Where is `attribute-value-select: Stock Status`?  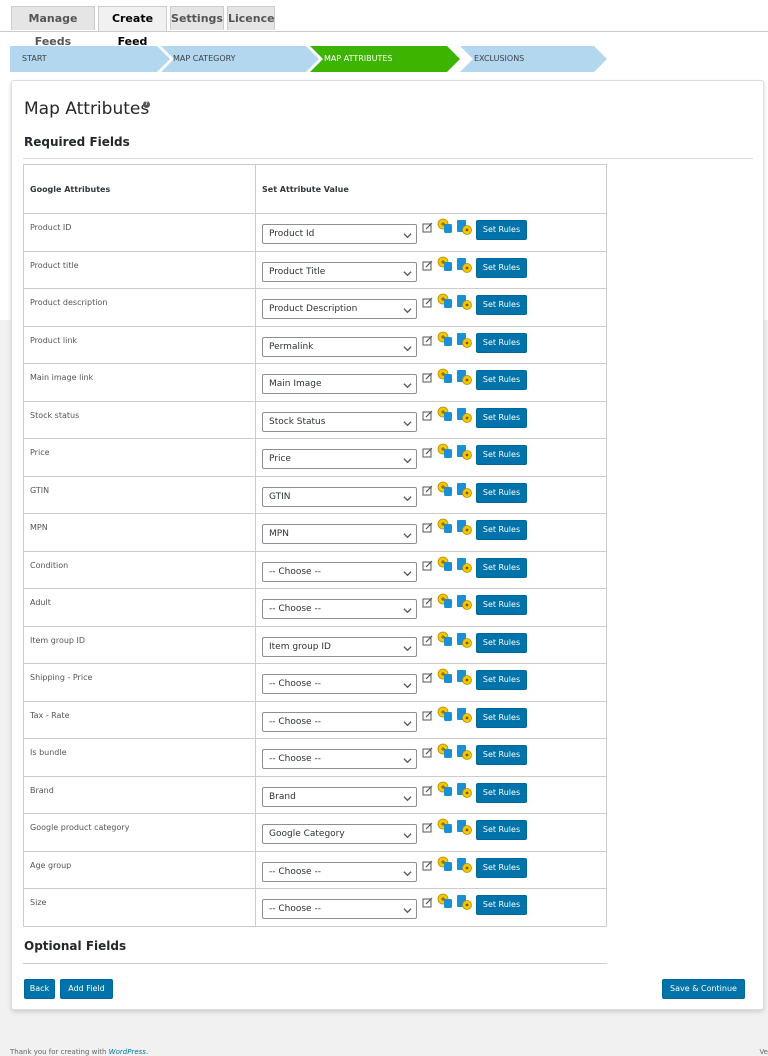
attribute-value-select: Stock Status is located at coordinates (339, 421).